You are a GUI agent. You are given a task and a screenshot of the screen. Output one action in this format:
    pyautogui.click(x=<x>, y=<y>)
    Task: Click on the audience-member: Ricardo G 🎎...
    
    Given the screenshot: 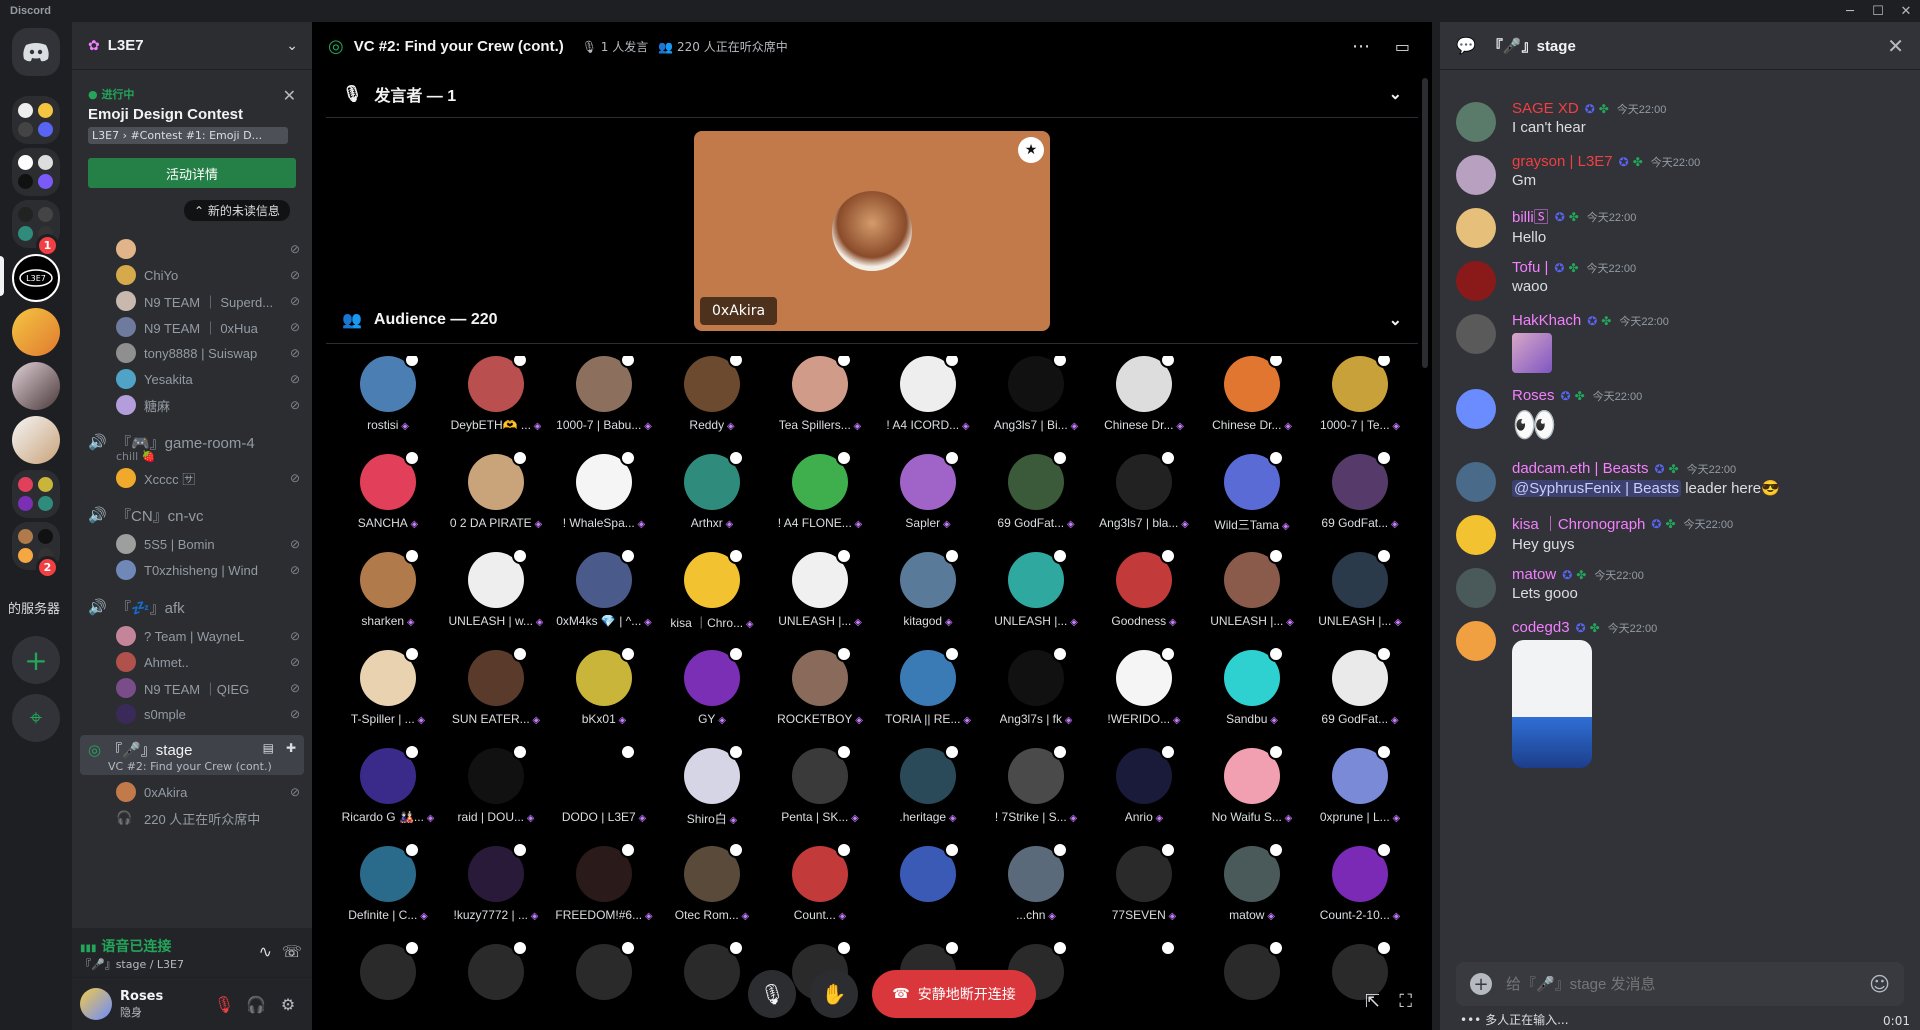 What is the action you would take?
    pyautogui.click(x=388, y=795)
    